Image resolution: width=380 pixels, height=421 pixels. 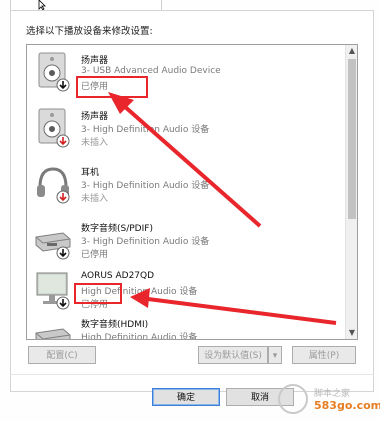 I want to click on device-description: 3- USB Advanced Audio Device, so click(x=151, y=71).